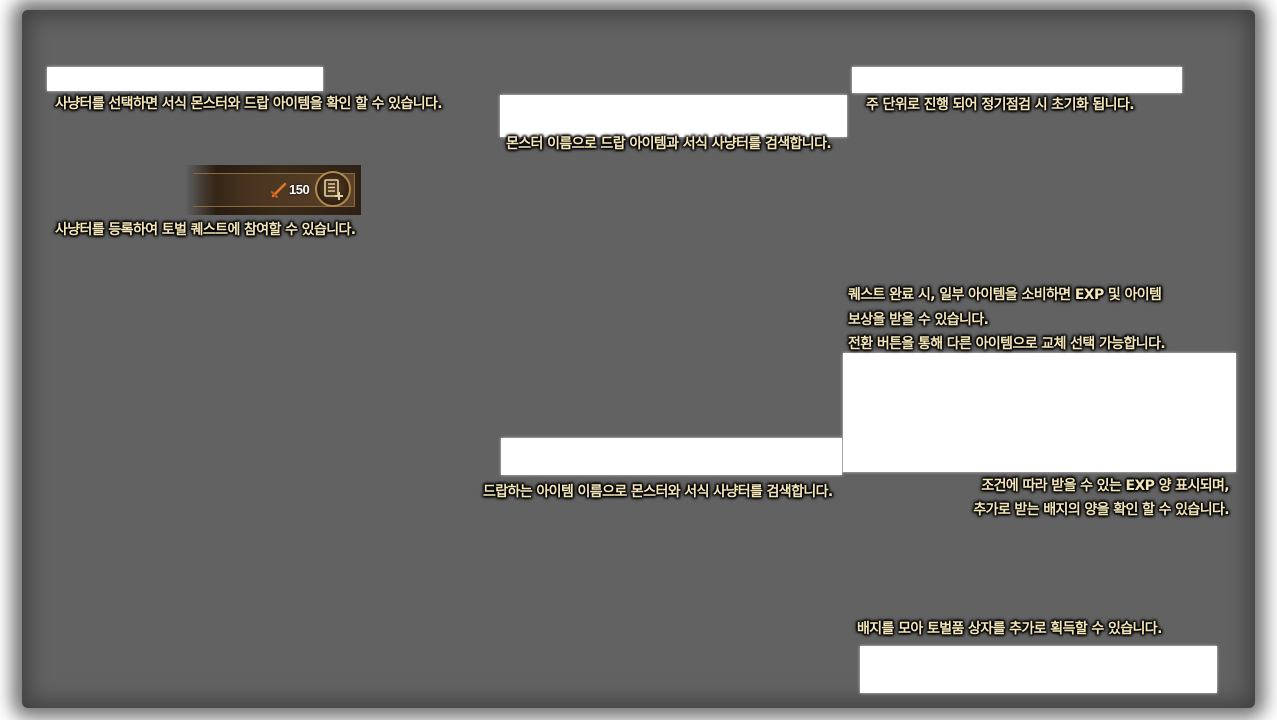  Describe the element at coordinates (299, 189) in the screenshot. I see `hunting-ground-level: 150` at that location.